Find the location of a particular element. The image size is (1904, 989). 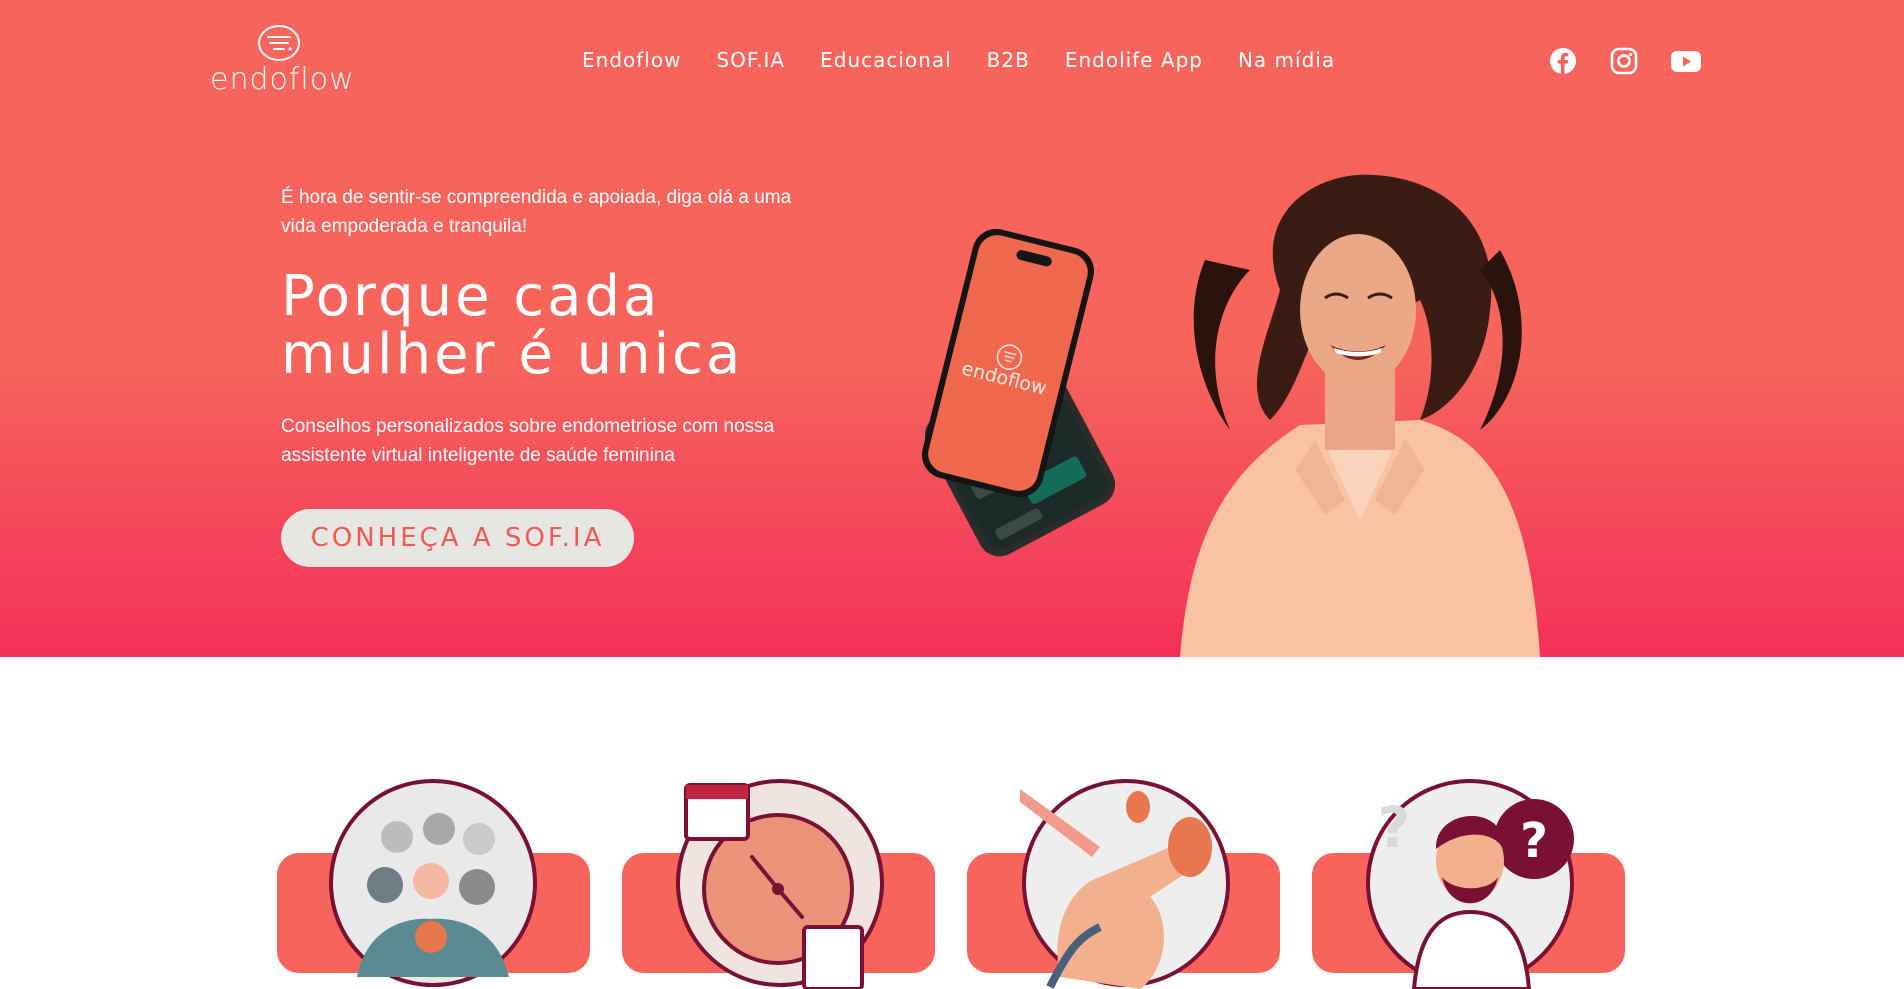

chat-bubble-icon is located at coordinates (279, 43).